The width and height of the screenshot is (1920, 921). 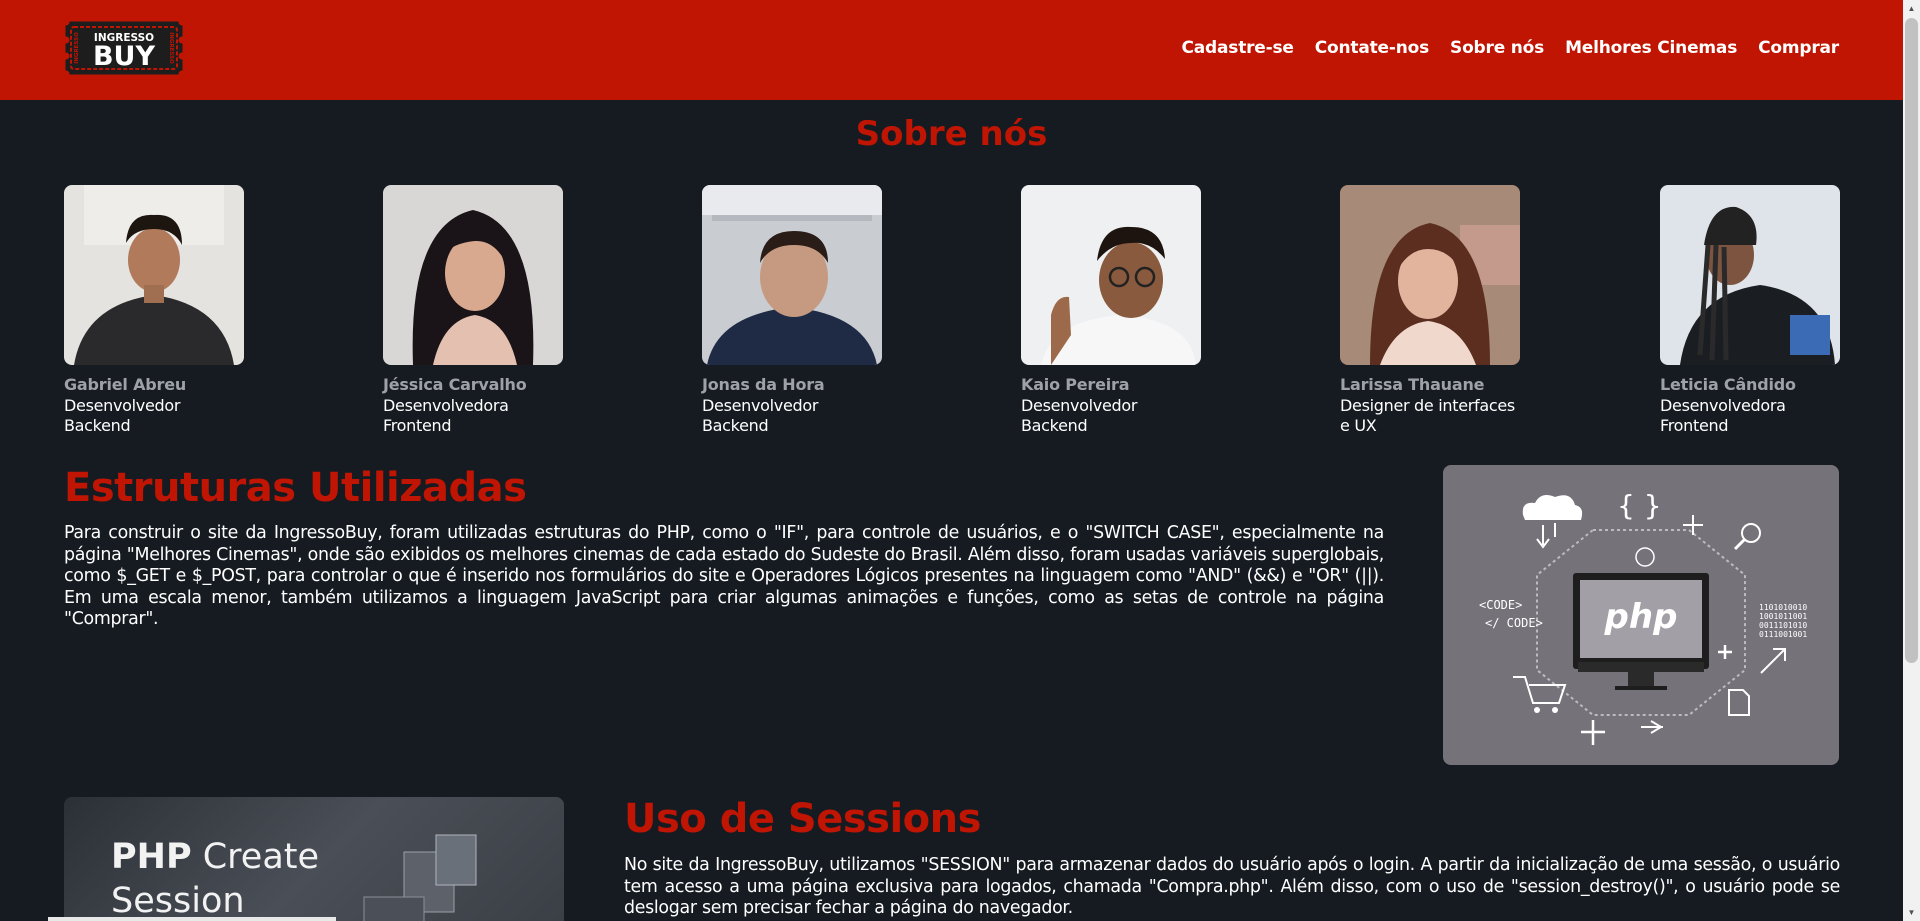 What do you see at coordinates (314, 859) in the screenshot?
I see `php-session-image: PHP Create Session` at bounding box center [314, 859].